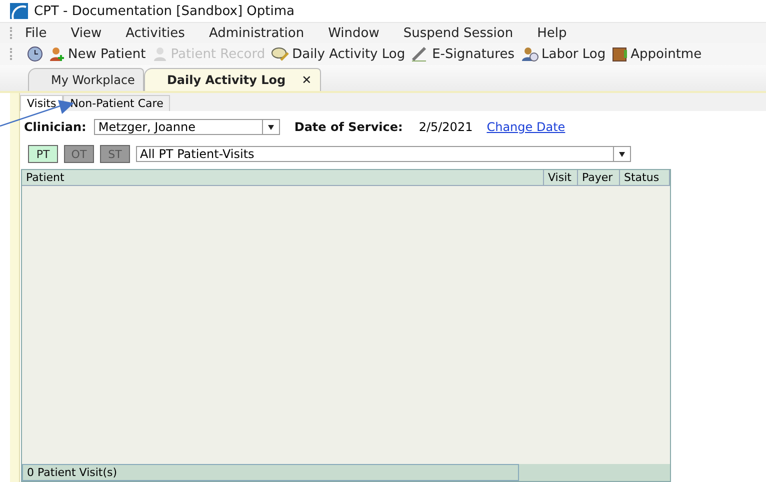 The image size is (766, 482). Describe the element at coordinates (552, 33) in the screenshot. I see `menu-item: Help` at that location.